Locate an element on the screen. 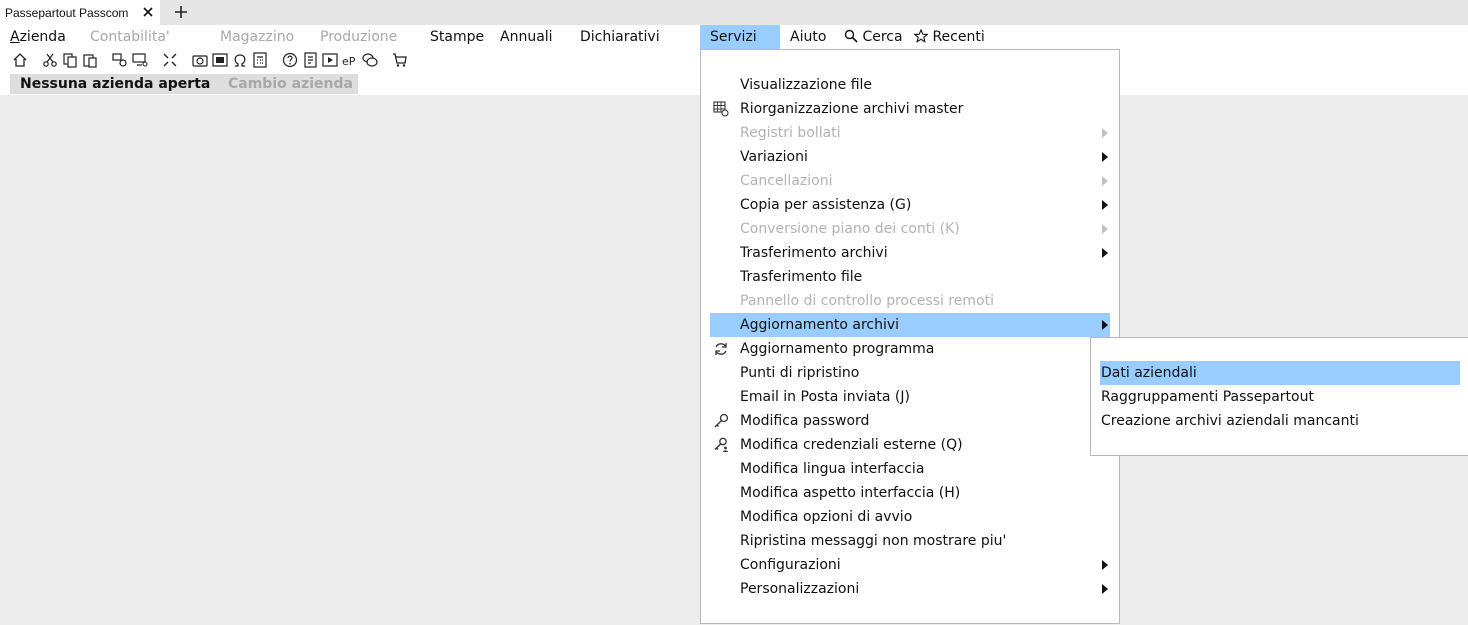  document-info-icon is located at coordinates (310, 60).